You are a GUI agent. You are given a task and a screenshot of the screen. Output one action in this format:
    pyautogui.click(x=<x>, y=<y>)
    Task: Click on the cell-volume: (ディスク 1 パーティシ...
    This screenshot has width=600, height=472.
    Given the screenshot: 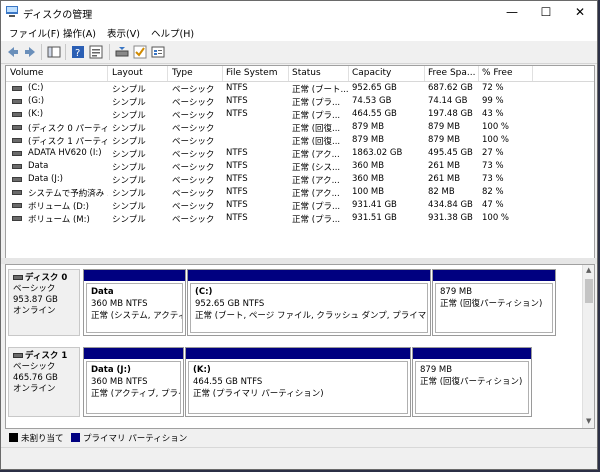 What is the action you would take?
    pyautogui.click(x=68, y=142)
    